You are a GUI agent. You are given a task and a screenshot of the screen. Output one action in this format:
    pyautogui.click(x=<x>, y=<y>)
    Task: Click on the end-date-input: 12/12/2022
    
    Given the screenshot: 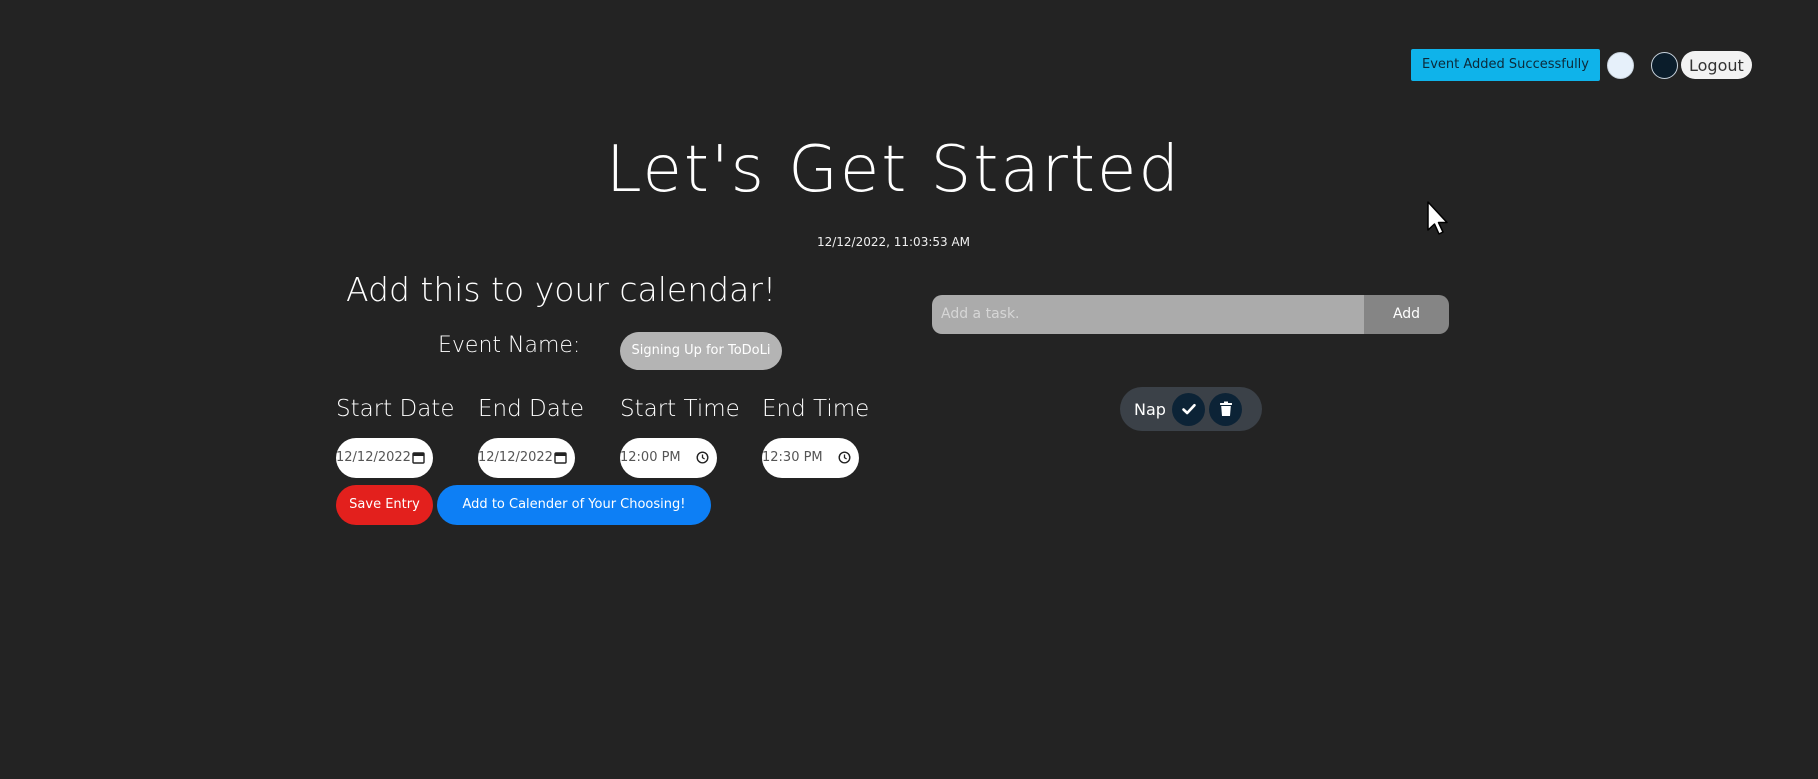 What is the action you would take?
    pyautogui.click(x=526, y=458)
    